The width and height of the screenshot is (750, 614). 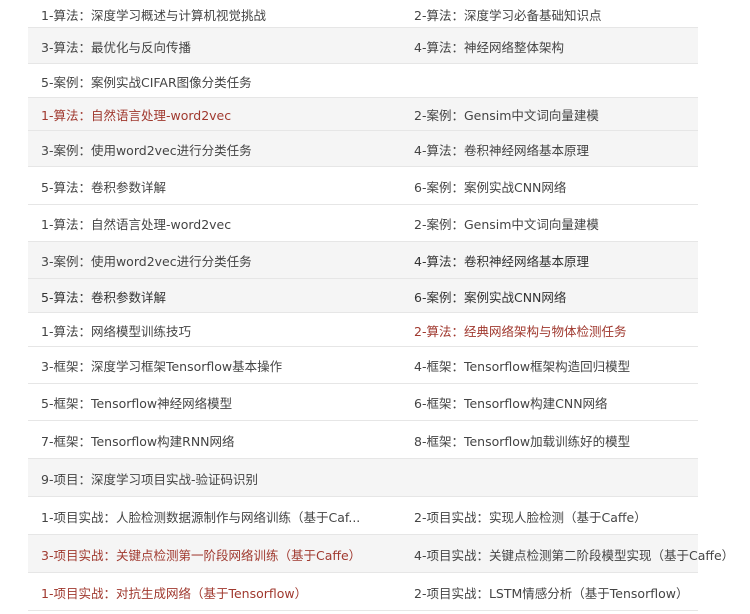 What do you see at coordinates (174, 593) in the screenshot?
I see `lesson-title-left: 1-项目实战：对抗生成网络（基于Tensorflow）` at bounding box center [174, 593].